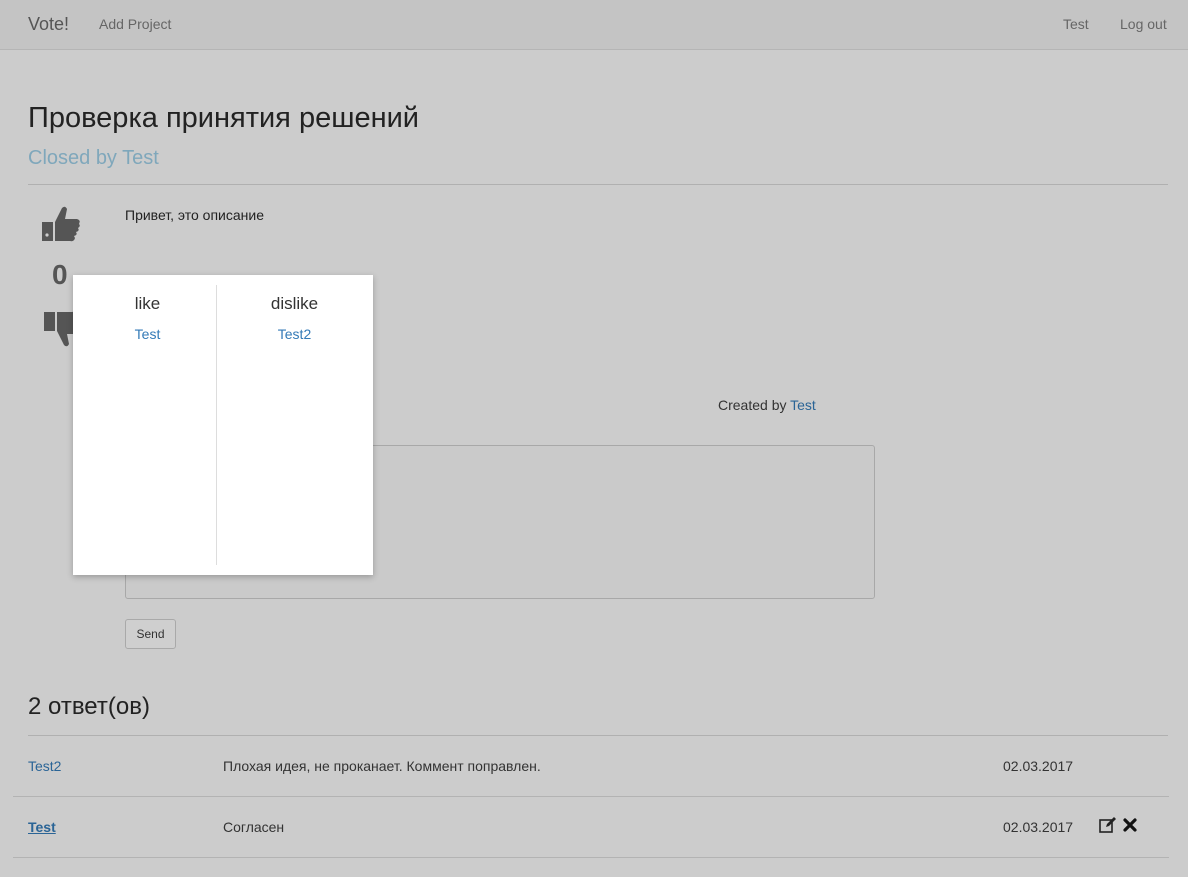  What do you see at coordinates (44, 766) in the screenshot?
I see `answer-author-link: Test2` at bounding box center [44, 766].